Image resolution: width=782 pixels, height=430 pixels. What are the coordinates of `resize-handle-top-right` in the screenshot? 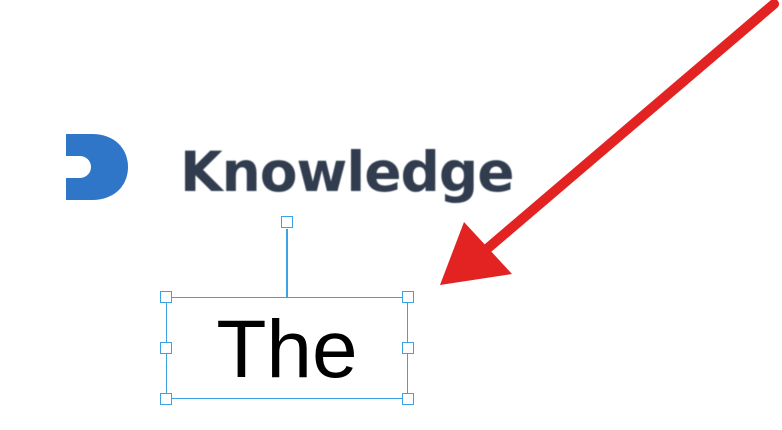 It's located at (408, 297).